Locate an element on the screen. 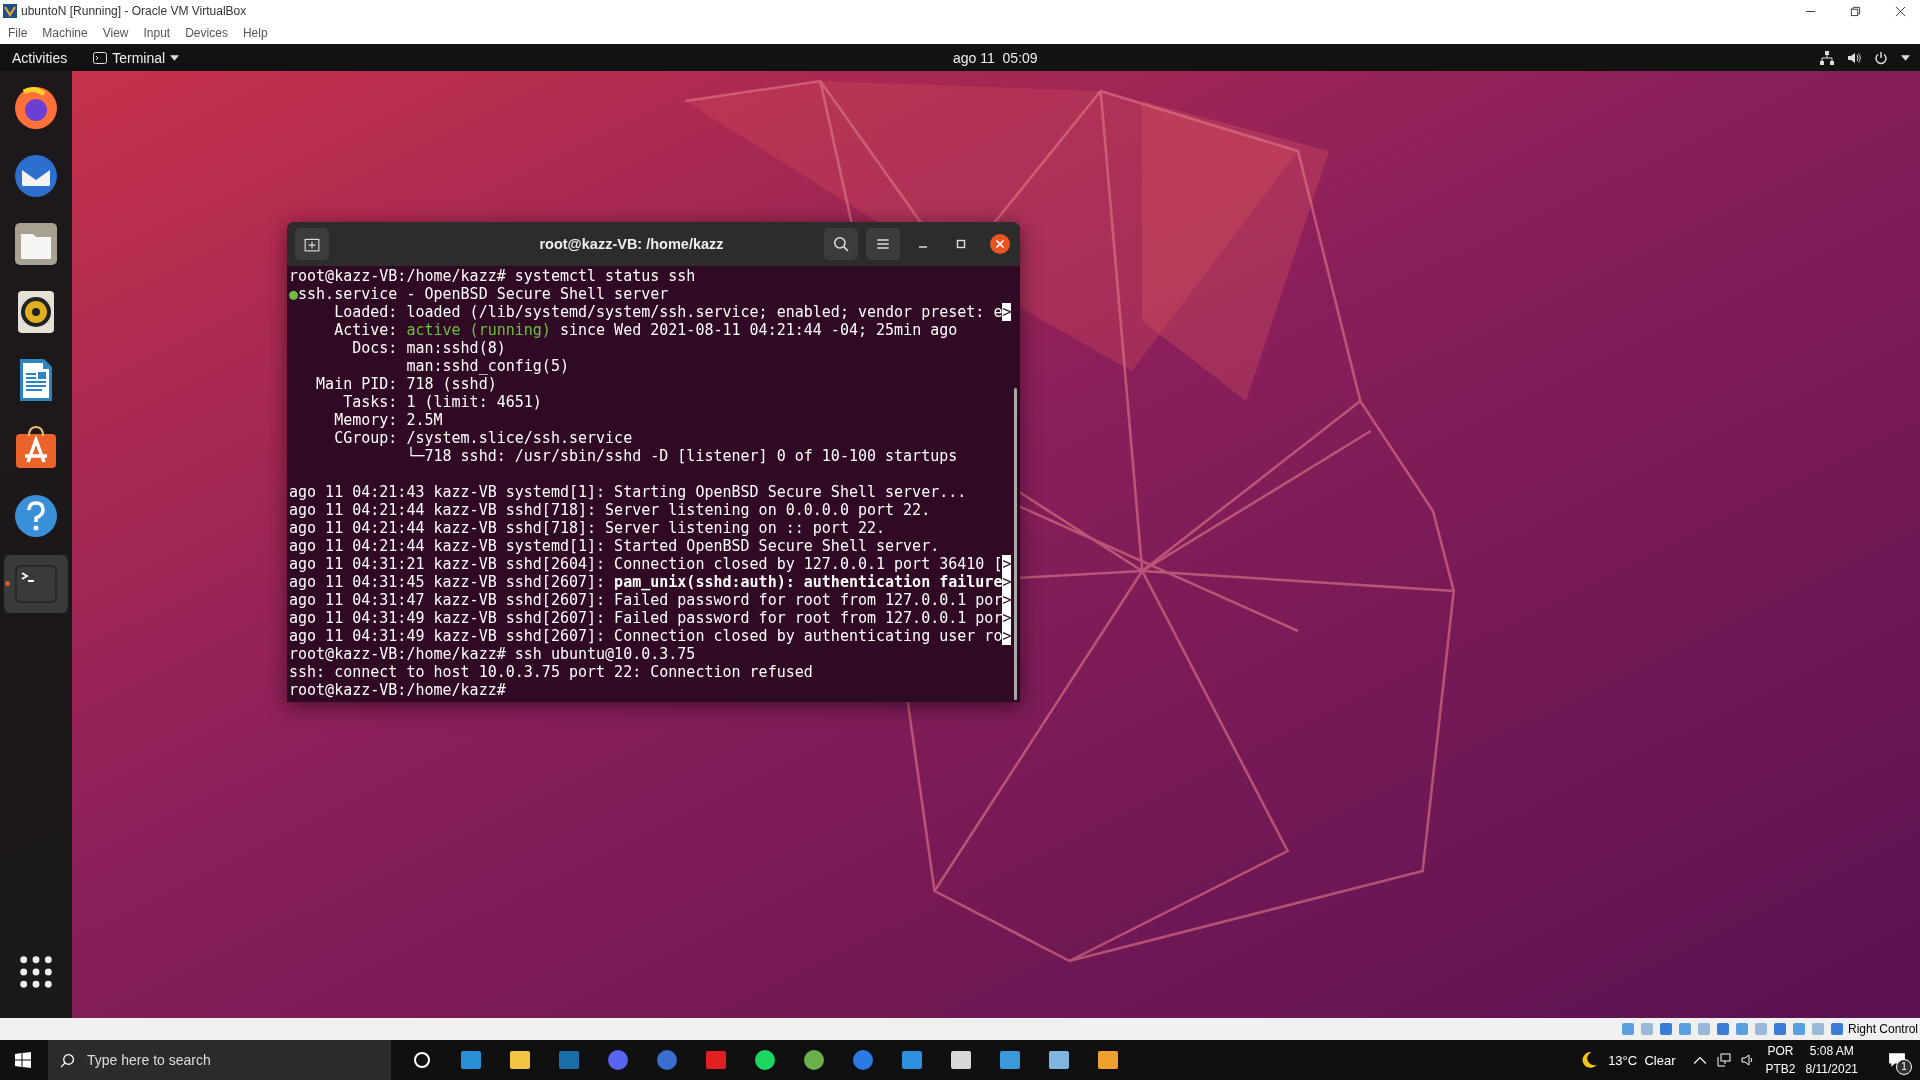  new-tab-icon is located at coordinates (312, 244).